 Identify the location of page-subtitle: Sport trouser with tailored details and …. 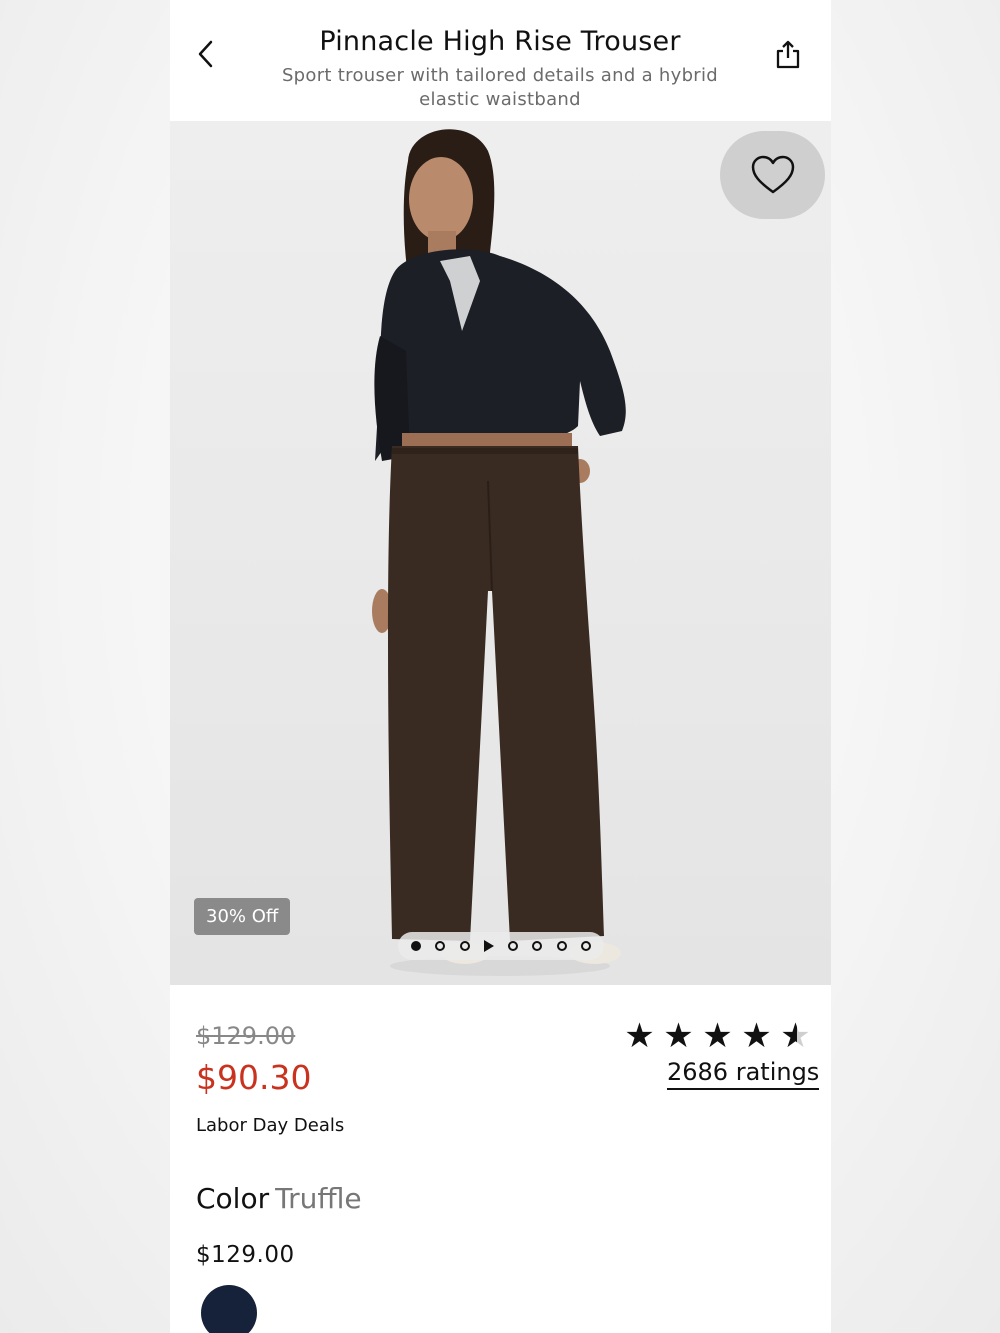
(500, 87).